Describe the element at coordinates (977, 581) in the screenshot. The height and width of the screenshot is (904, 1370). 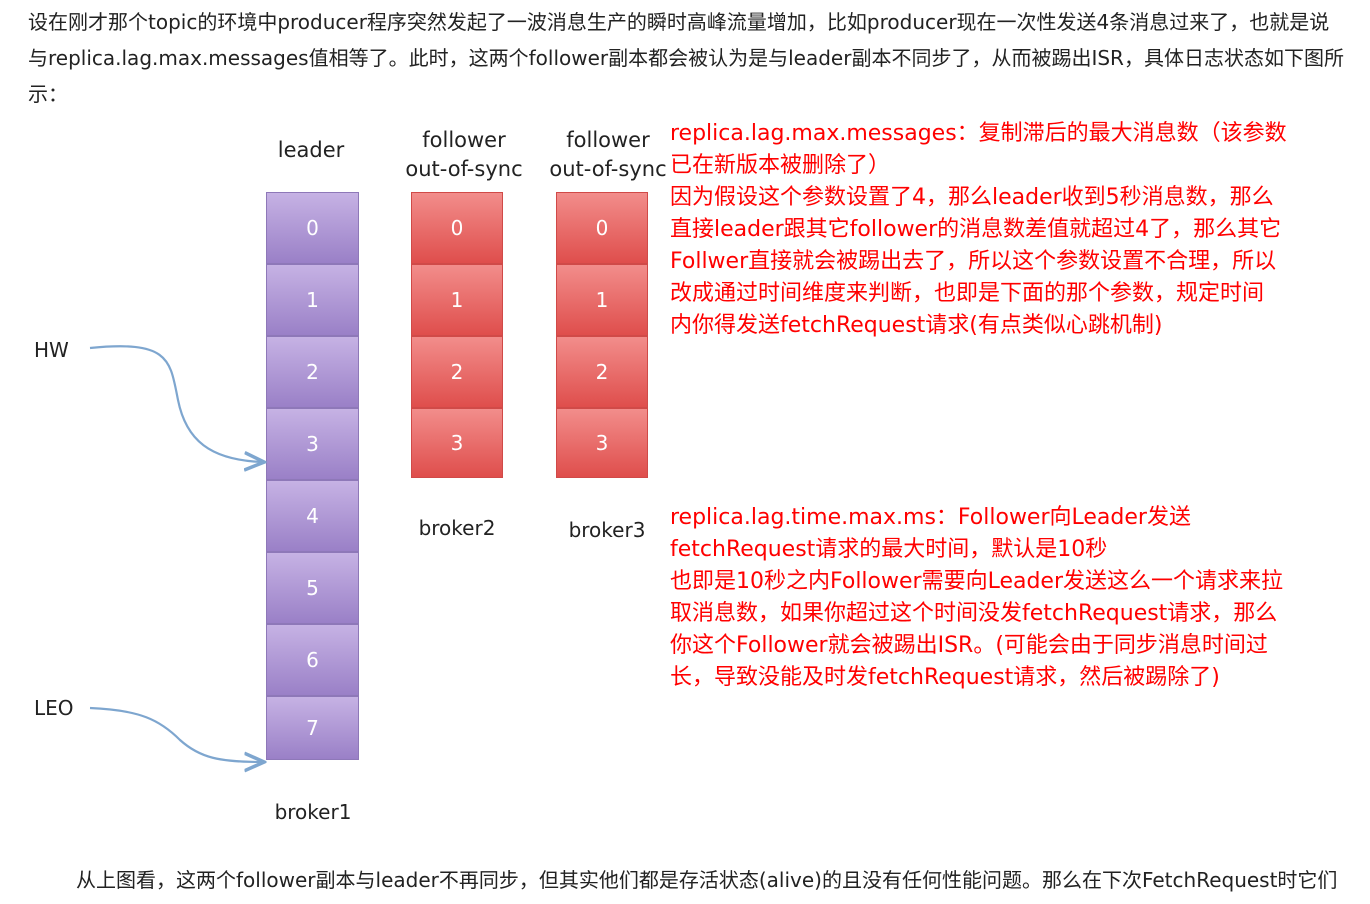
I see `annotation-line: 也即是10秒之内Follower需要向Leader发送这么一个请求来拉` at that location.